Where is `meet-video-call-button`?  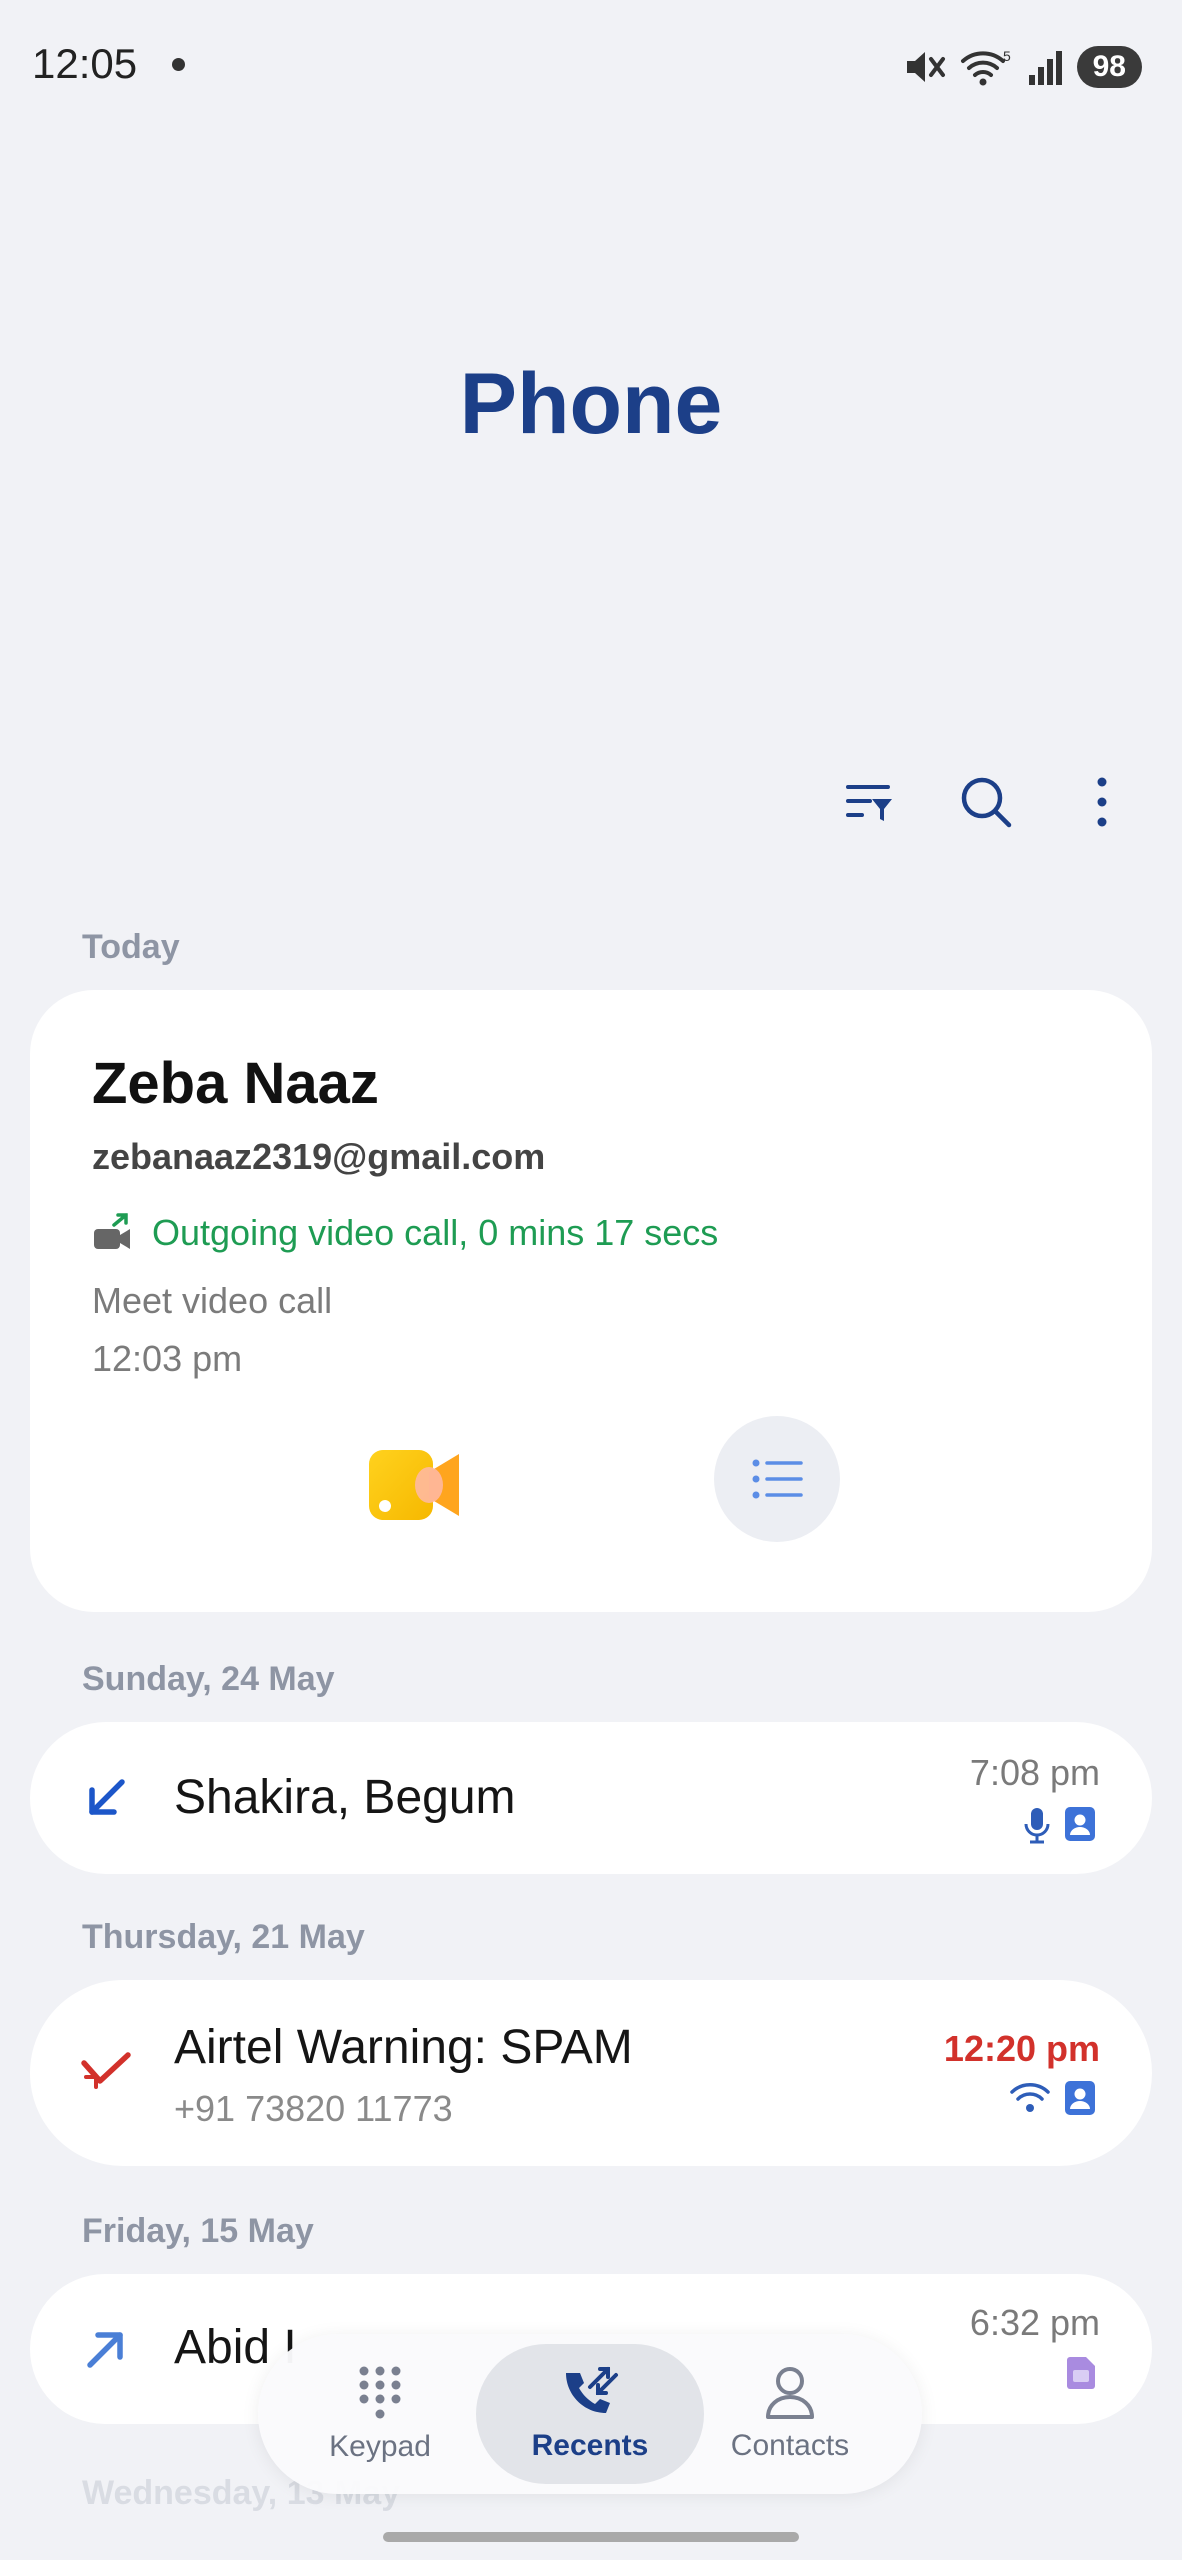
meet-video-call-button is located at coordinates (415, 1485).